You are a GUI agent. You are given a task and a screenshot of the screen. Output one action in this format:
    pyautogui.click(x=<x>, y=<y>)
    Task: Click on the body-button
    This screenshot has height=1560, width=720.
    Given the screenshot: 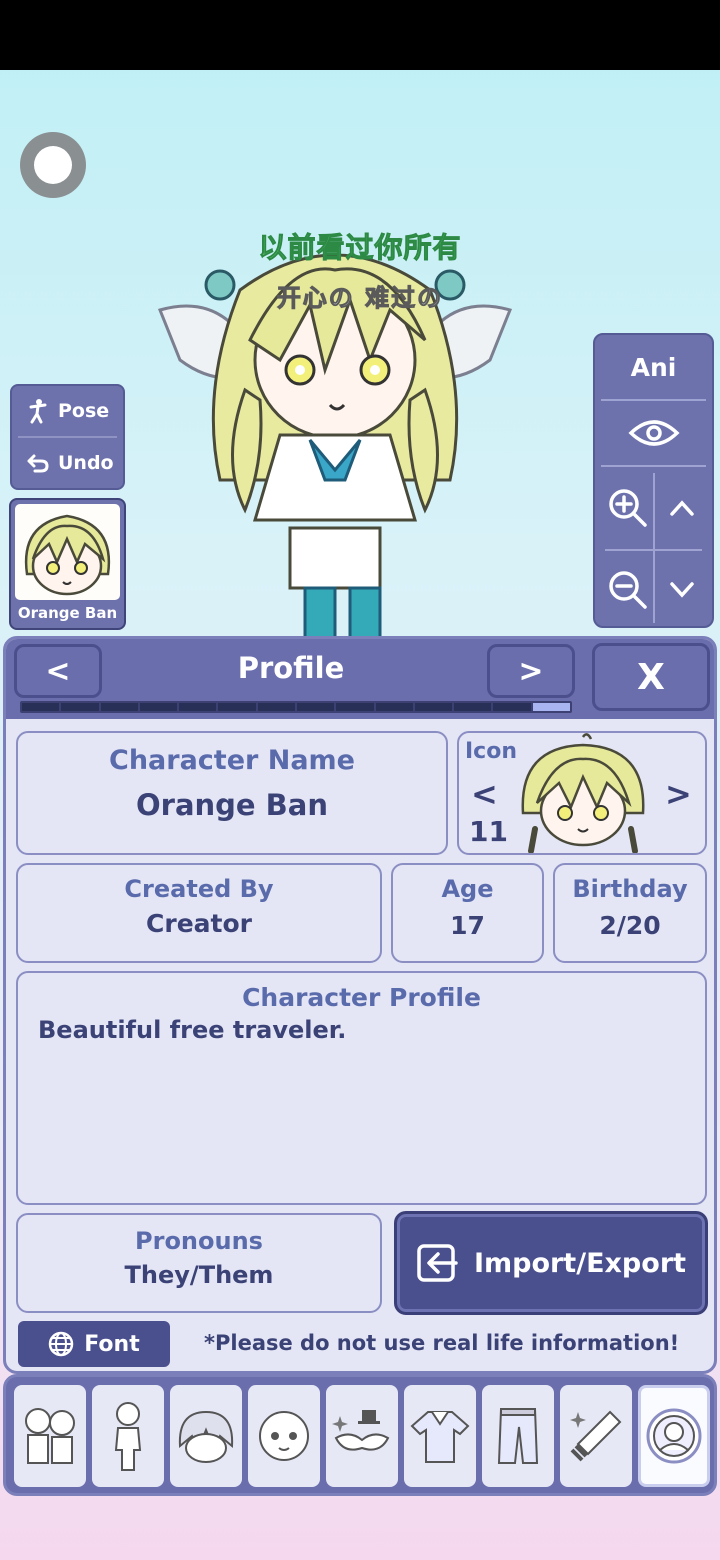 What is the action you would take?
    pyautogui.click(x=128, y=1436)
    